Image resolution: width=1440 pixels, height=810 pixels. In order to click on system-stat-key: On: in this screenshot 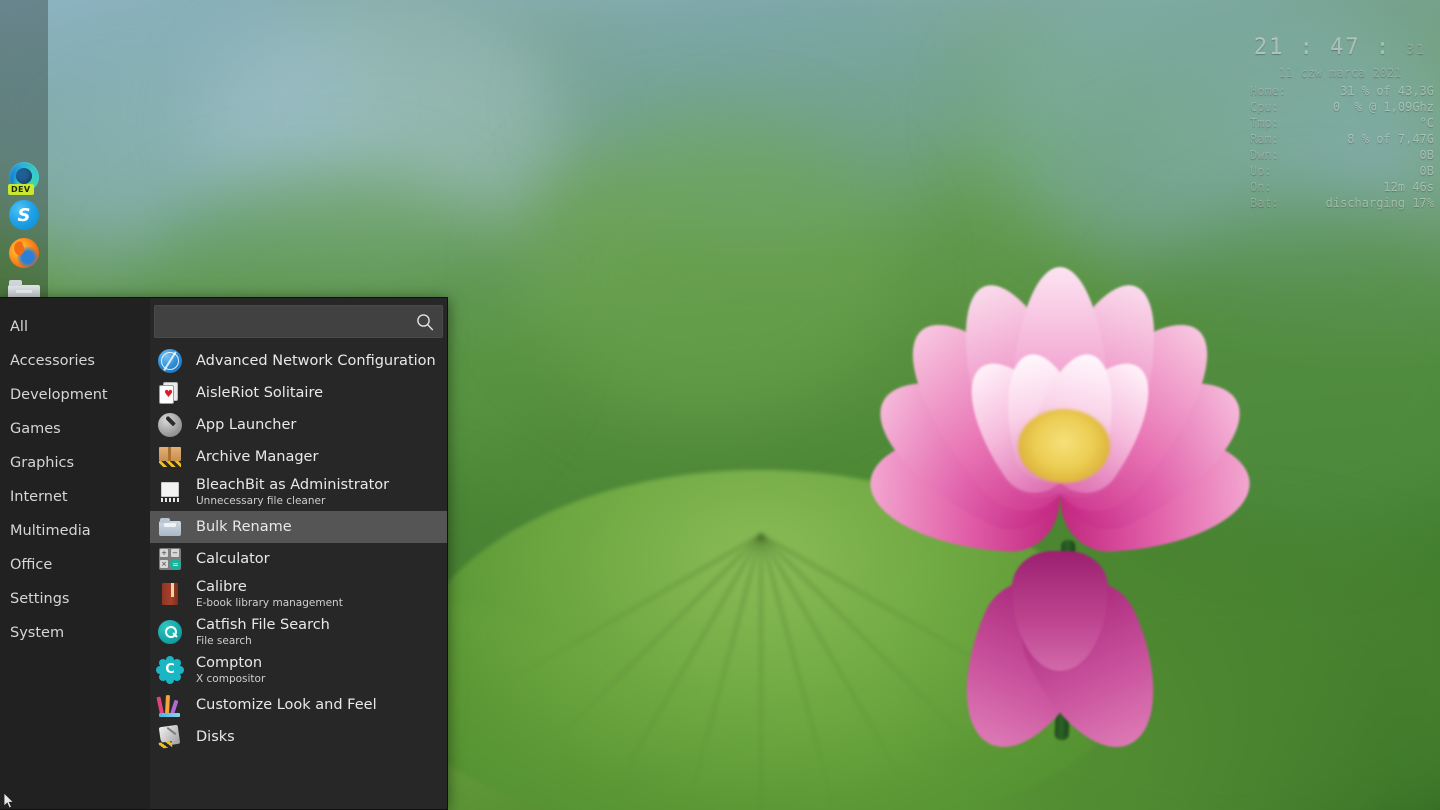, I will do `click(1261, 187)`.